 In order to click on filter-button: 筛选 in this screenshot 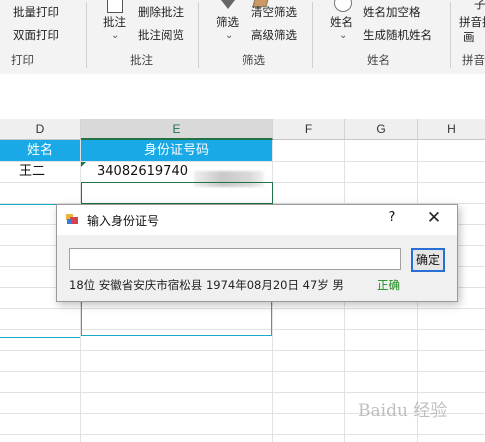, I will do `click(227, 22)`.